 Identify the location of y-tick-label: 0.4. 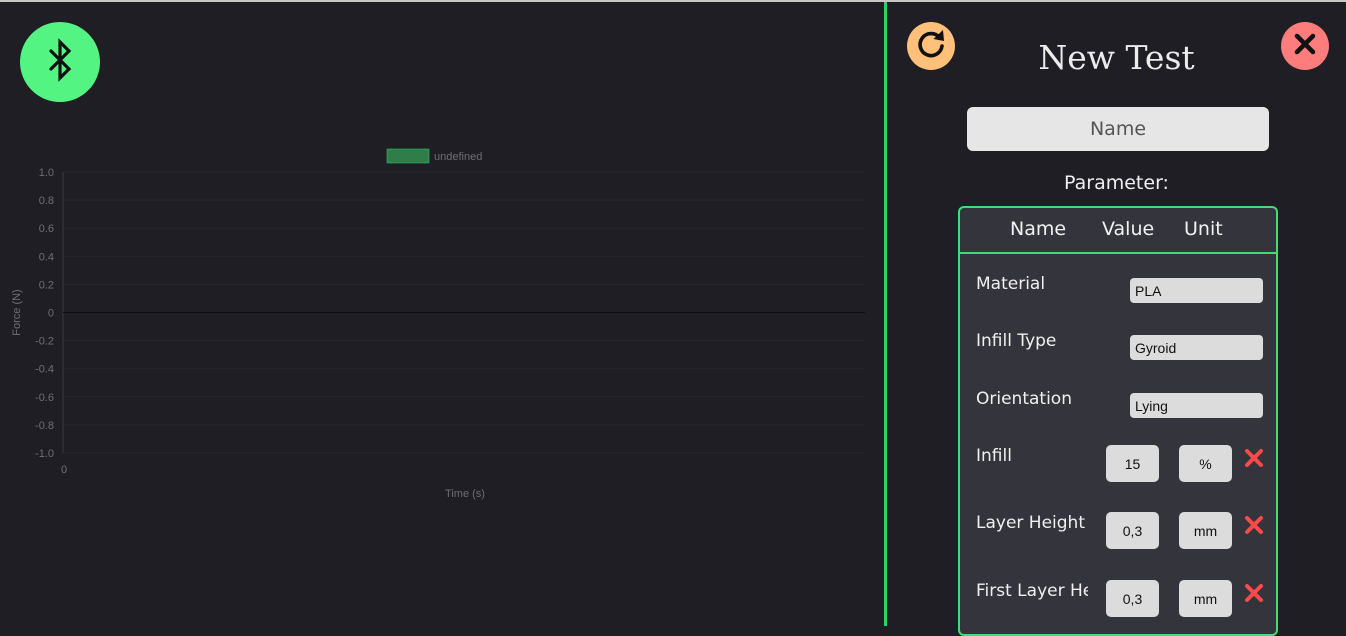
(46, 257).